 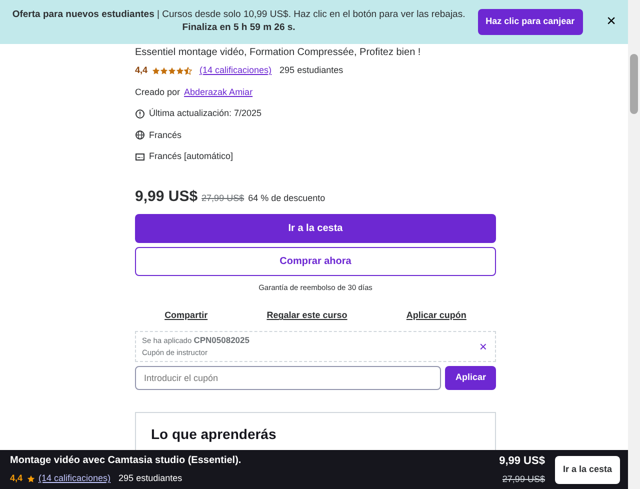 I want to click on meta-text: Última actualización: 7/2025, so click(x=205, y=113).